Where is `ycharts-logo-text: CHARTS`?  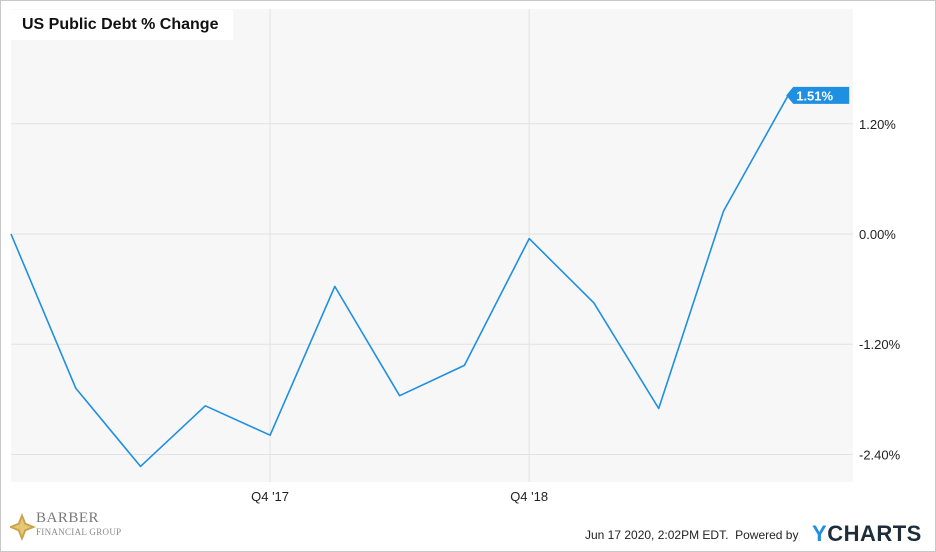
ycharts-logo-text: CHARTS is located at coordinates (874, 533).